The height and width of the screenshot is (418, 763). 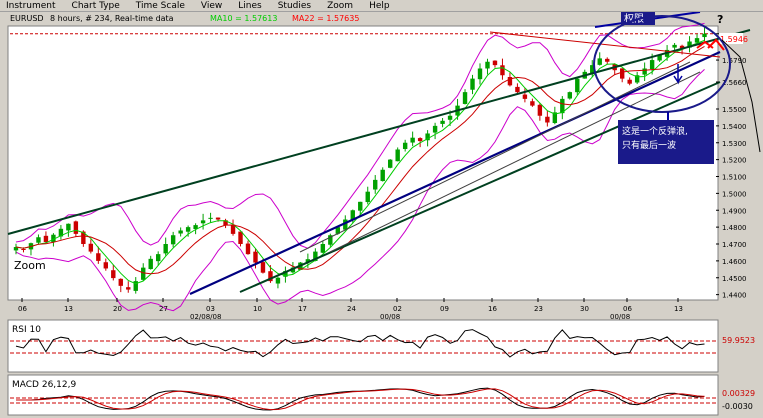 What do you see at coordinates (363, 346) in the screenshot?
I see `rsi-panel-bg` at bounding box center [363, 346].